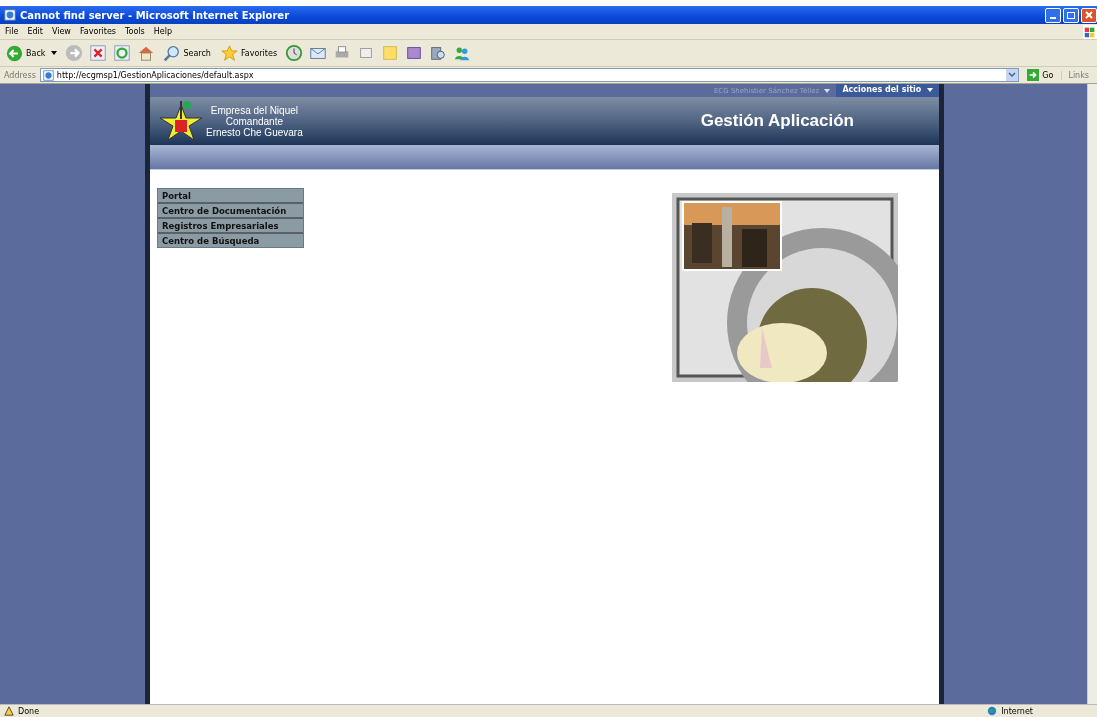  I want to click on close-icon, so click(1089, 15).